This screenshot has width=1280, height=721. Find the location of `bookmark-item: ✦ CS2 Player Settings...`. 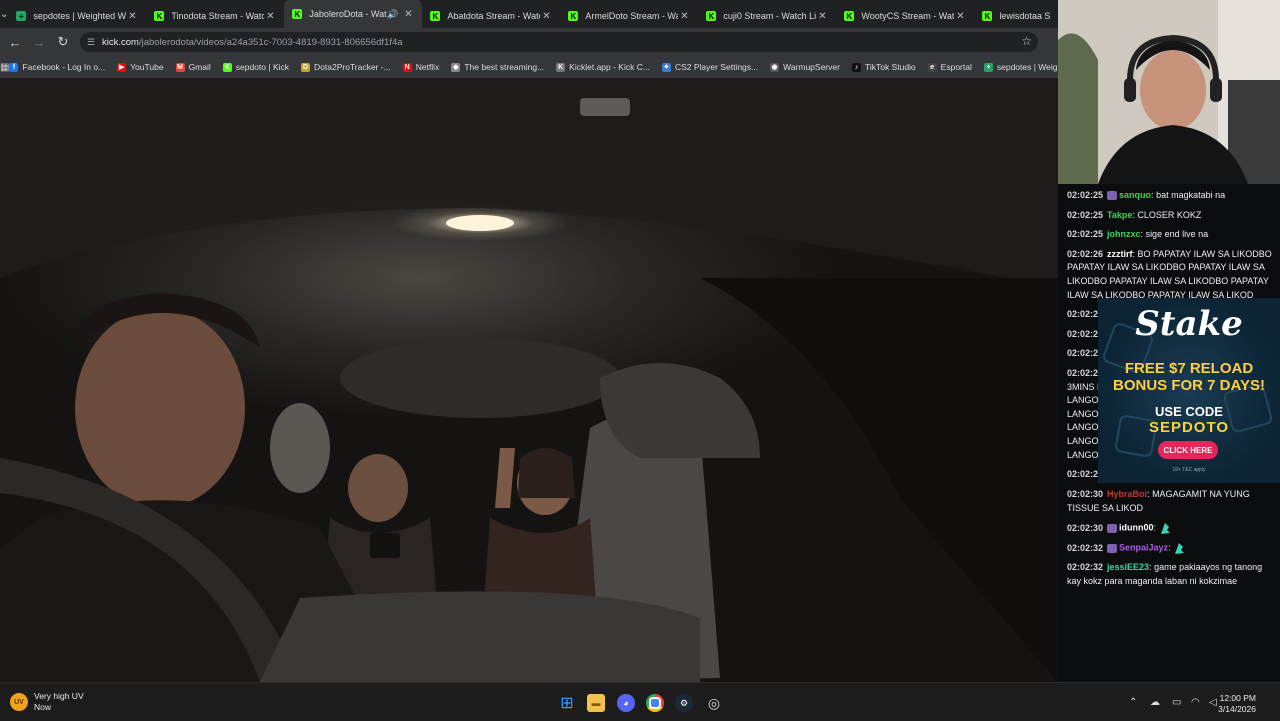

bookmark-item: ✦ CS2 Player Settings... is located at coordinates (709, 67).